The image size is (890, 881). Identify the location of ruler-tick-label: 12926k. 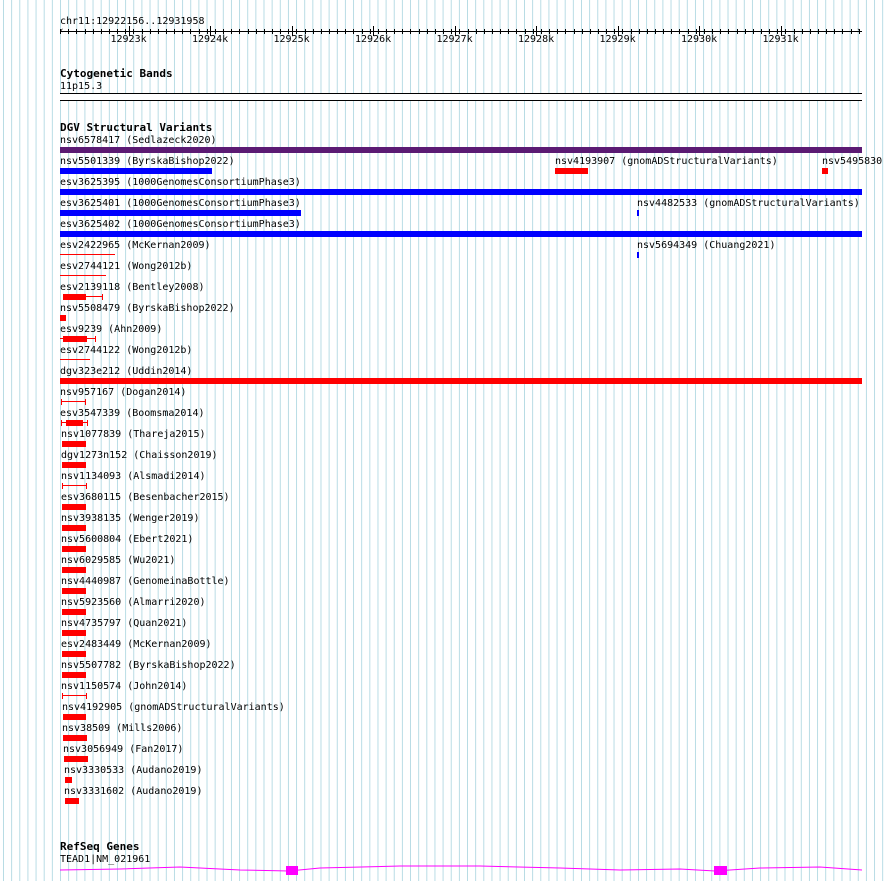
(373, 39).